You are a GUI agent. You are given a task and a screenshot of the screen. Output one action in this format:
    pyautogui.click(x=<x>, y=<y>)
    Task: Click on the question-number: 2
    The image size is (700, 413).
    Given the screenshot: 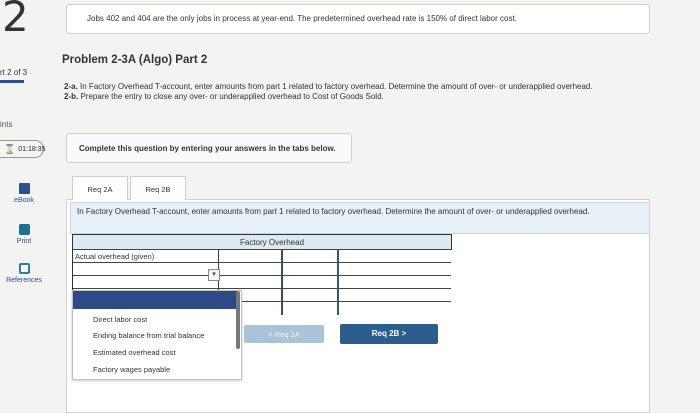 What is the action you would take?
    pyautogui.click(x=15, y=20)
    